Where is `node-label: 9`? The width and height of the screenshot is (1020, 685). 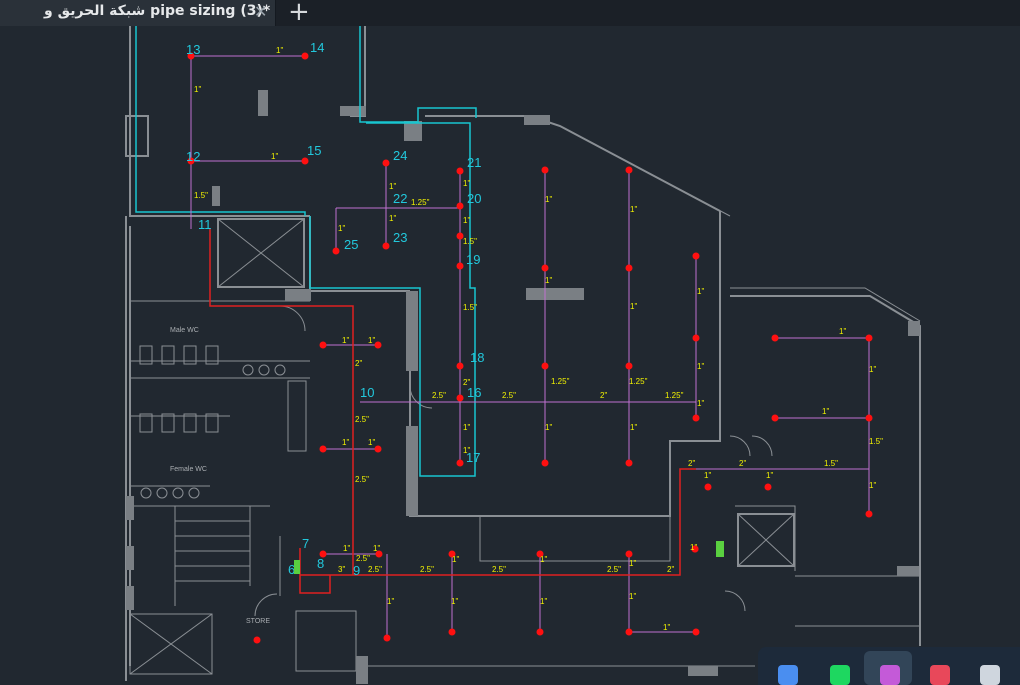
node-label: 9 is located at coordinates (356, 570).